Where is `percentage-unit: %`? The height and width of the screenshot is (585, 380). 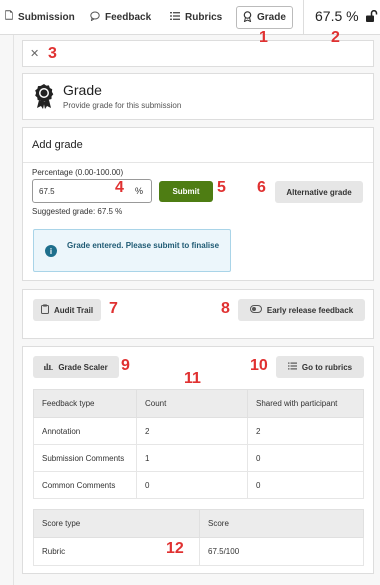
percentage-unit: % is located at coordinates (139, 191).